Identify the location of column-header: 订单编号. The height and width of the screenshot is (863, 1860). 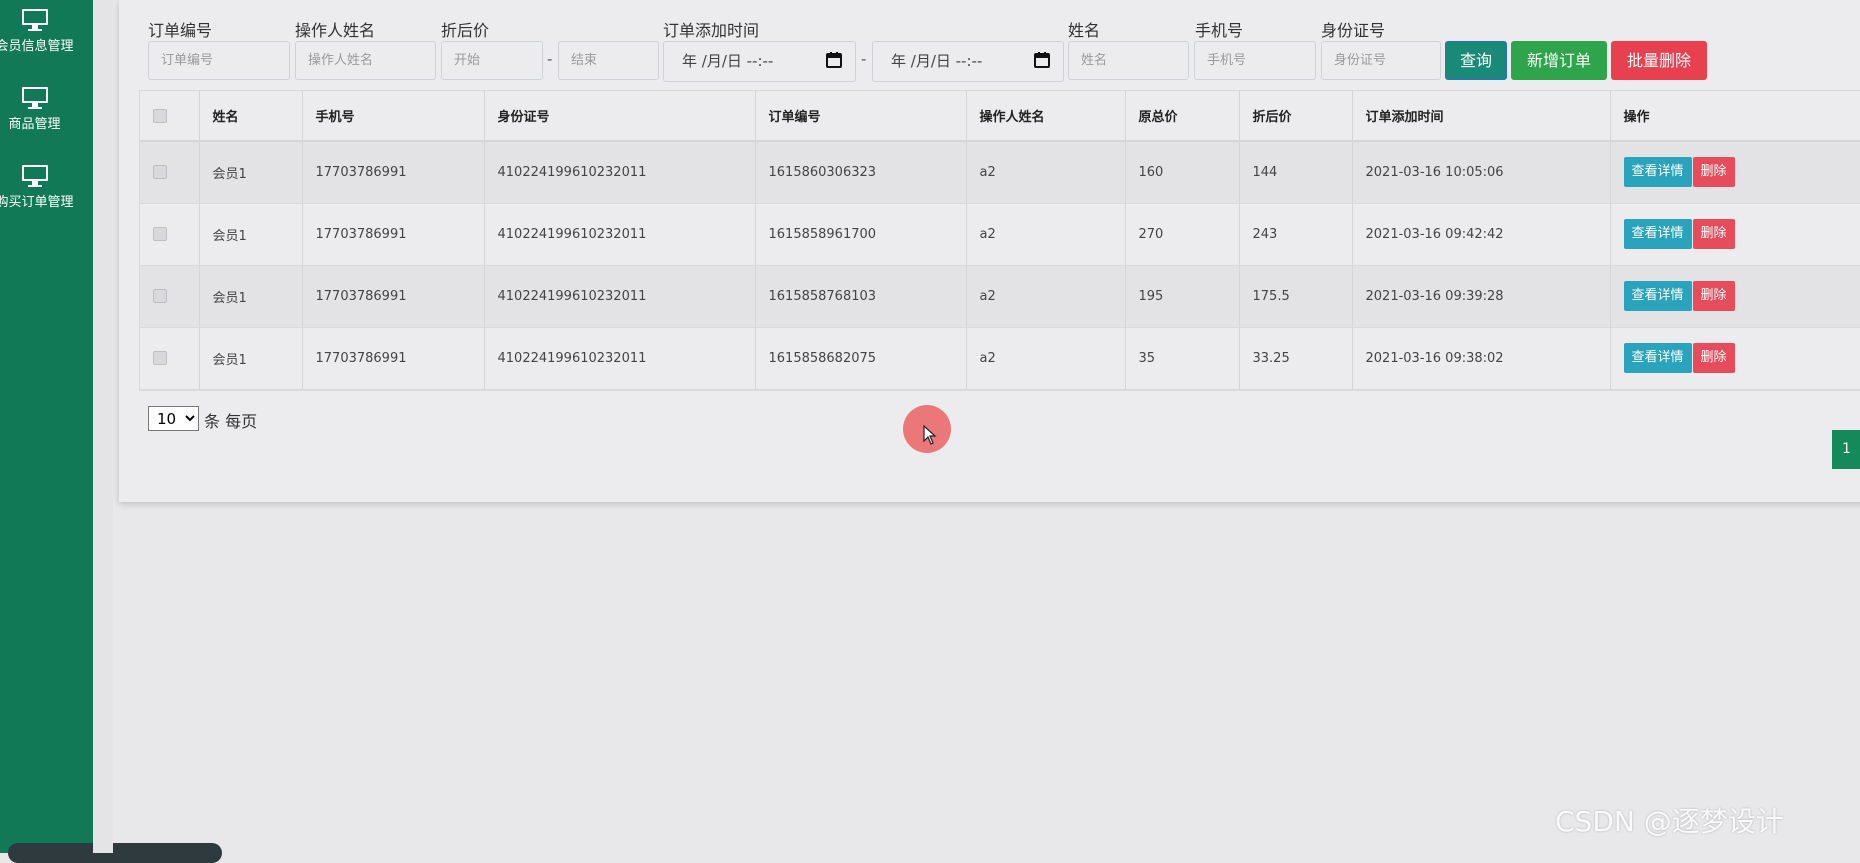
(861, 116).